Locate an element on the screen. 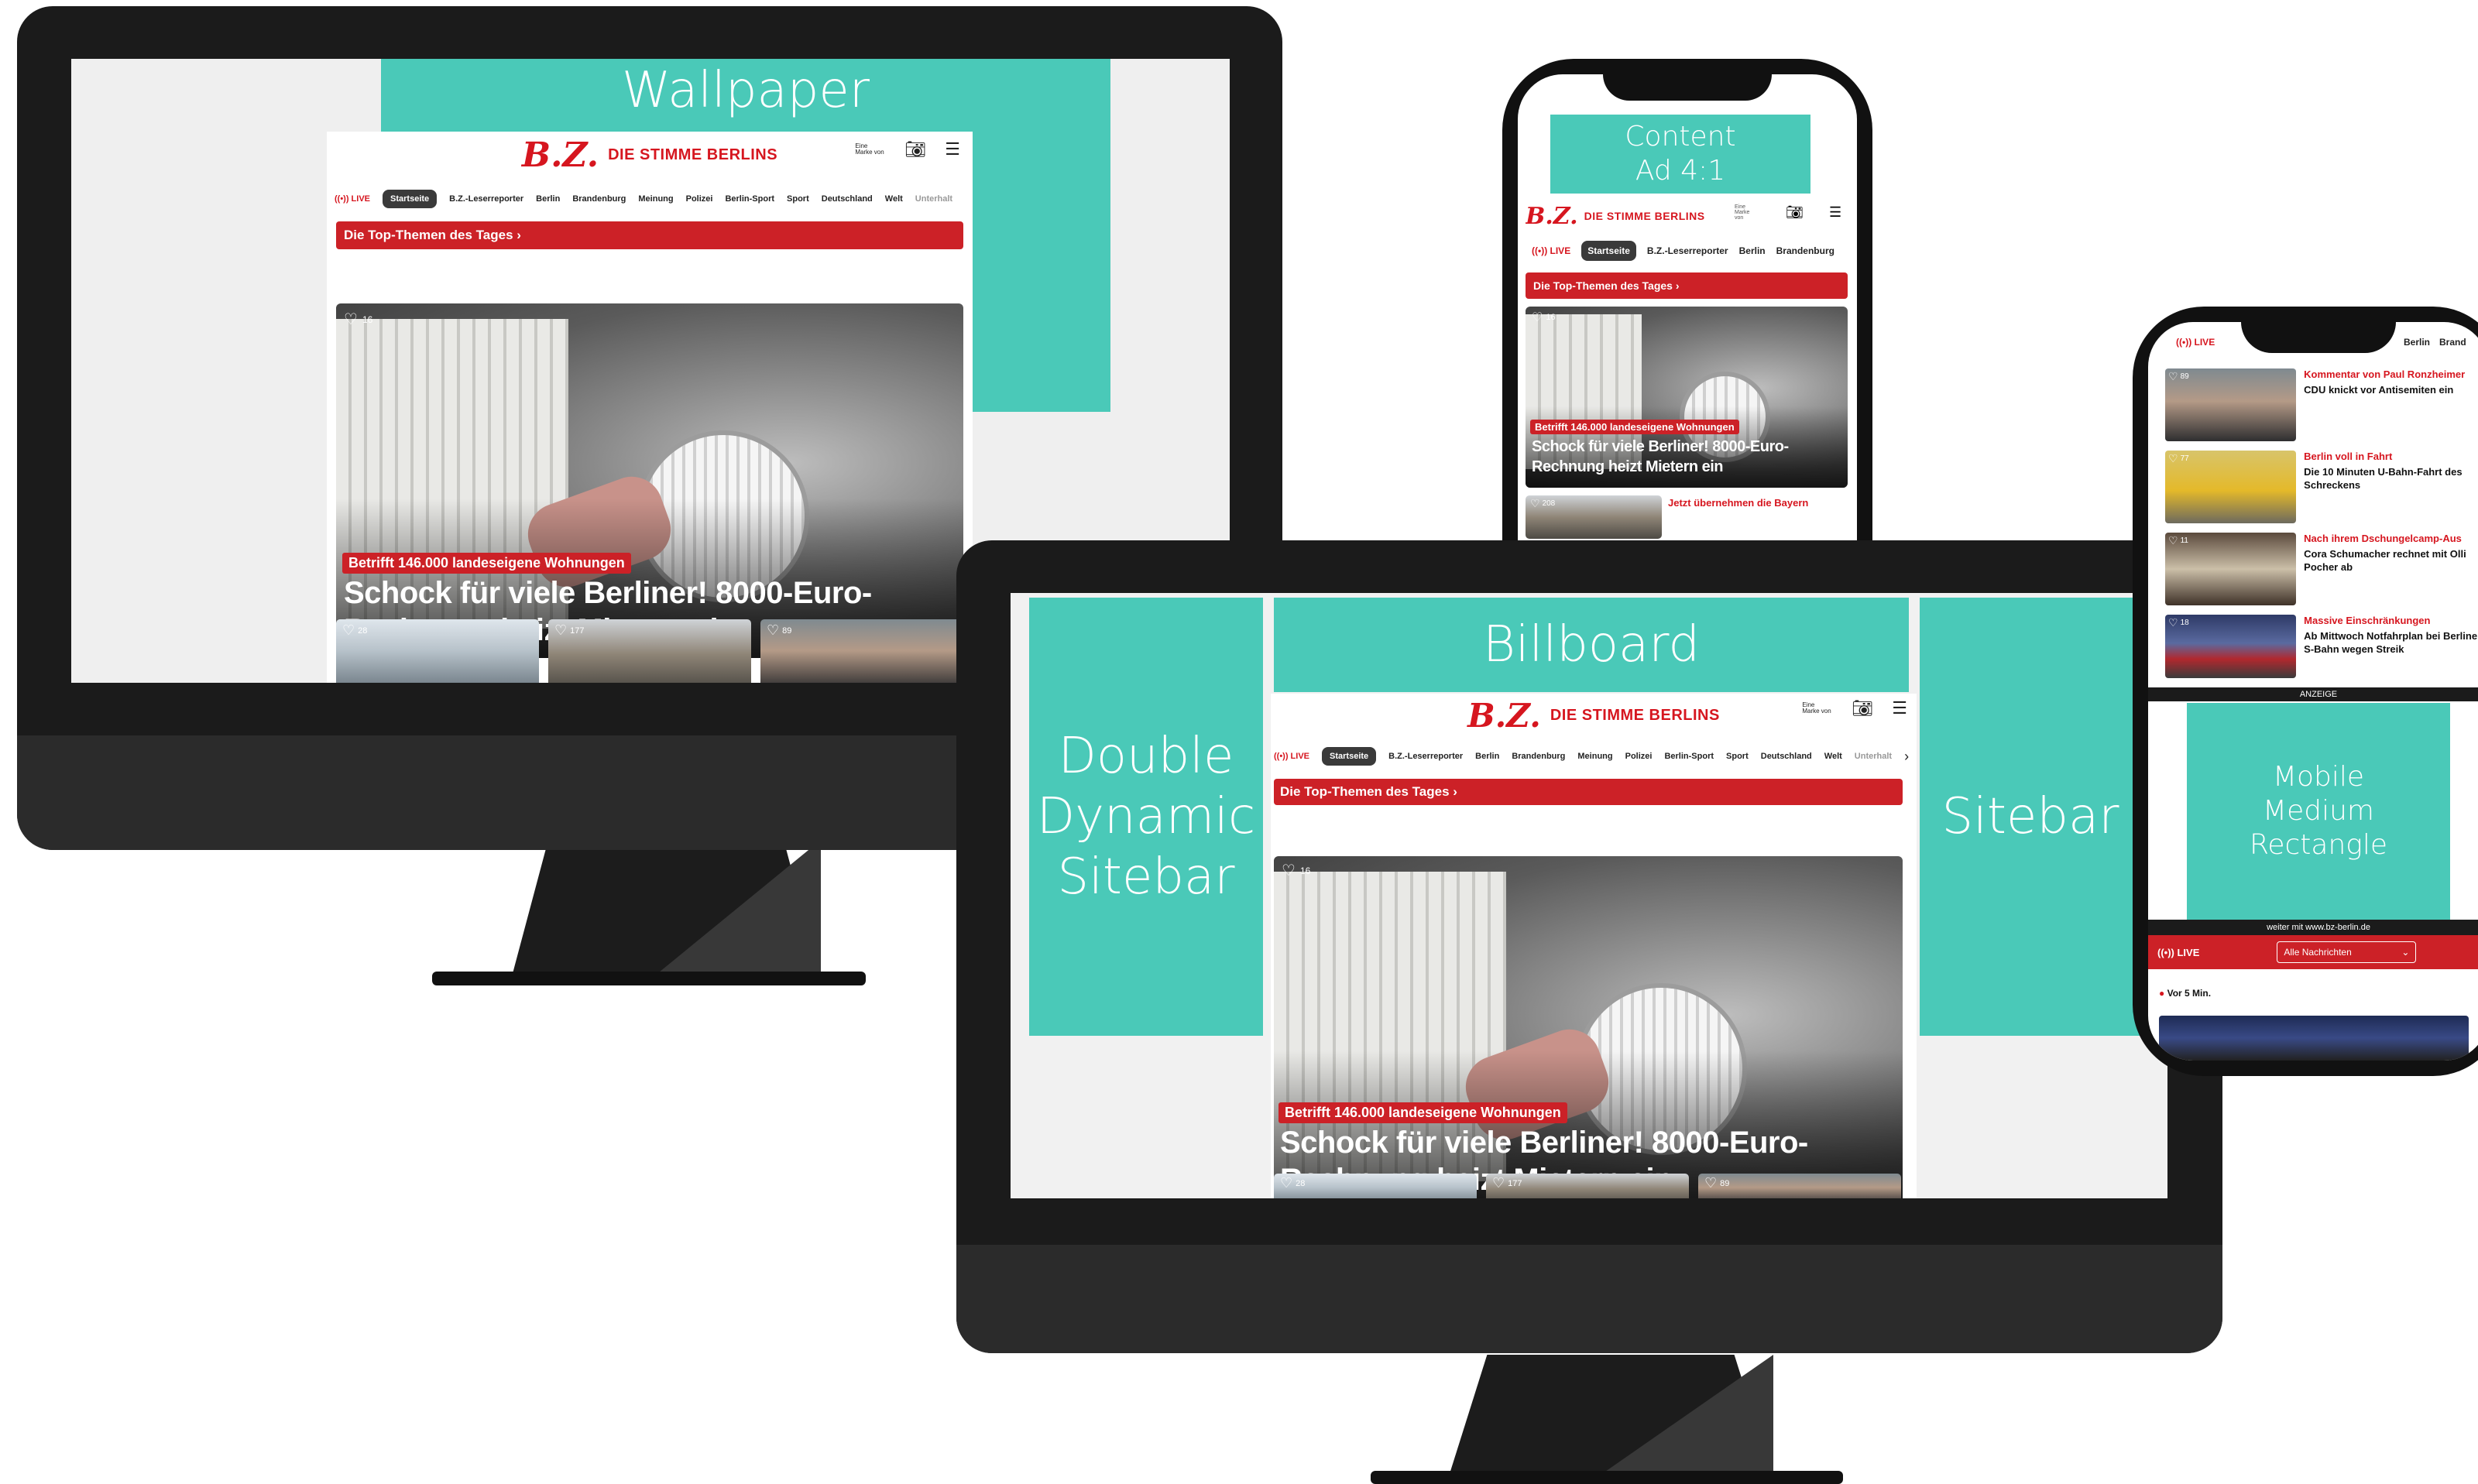  weiter-bar: weiter mit www.bz-berlin.de is located at coordinates (2313, 927).